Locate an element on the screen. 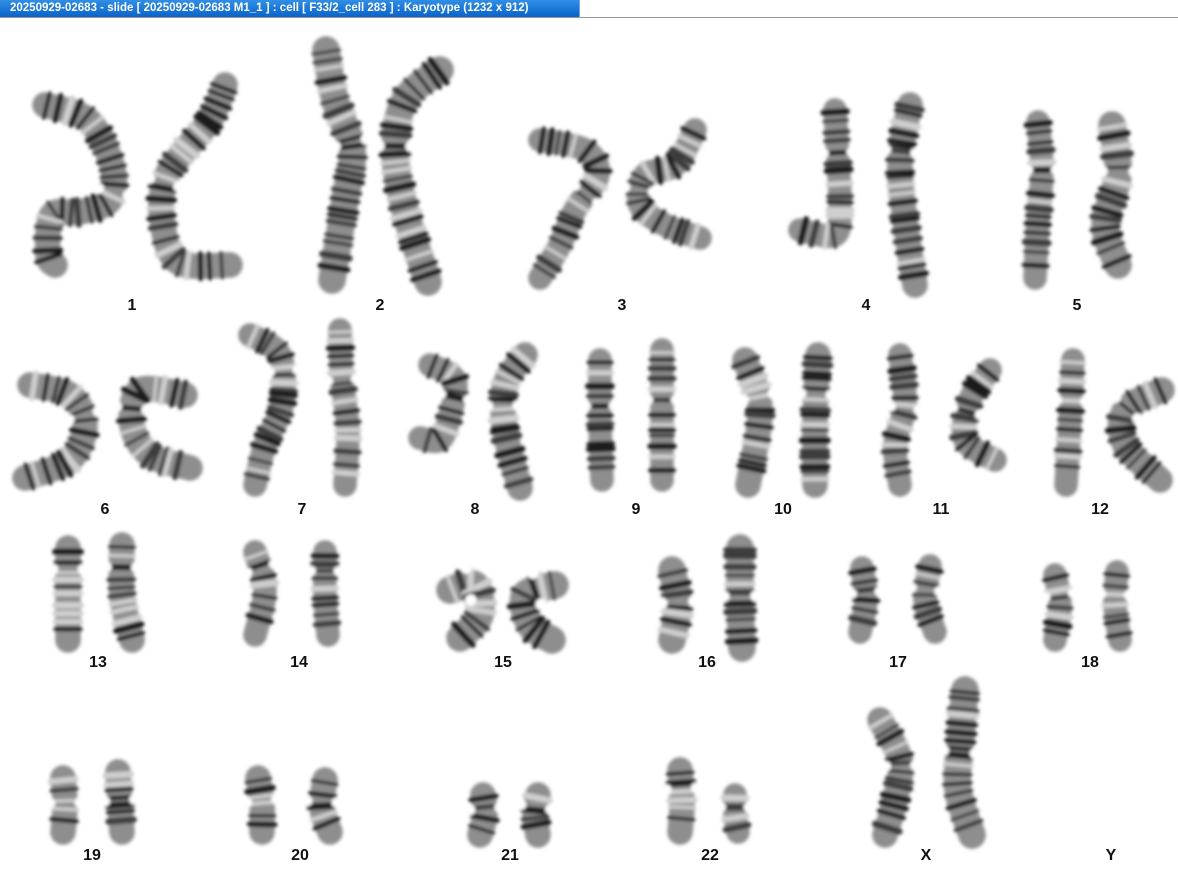 The height and width of the screenshot is (883, 1178). chromosome-7b is located at coordinates (343, 407).